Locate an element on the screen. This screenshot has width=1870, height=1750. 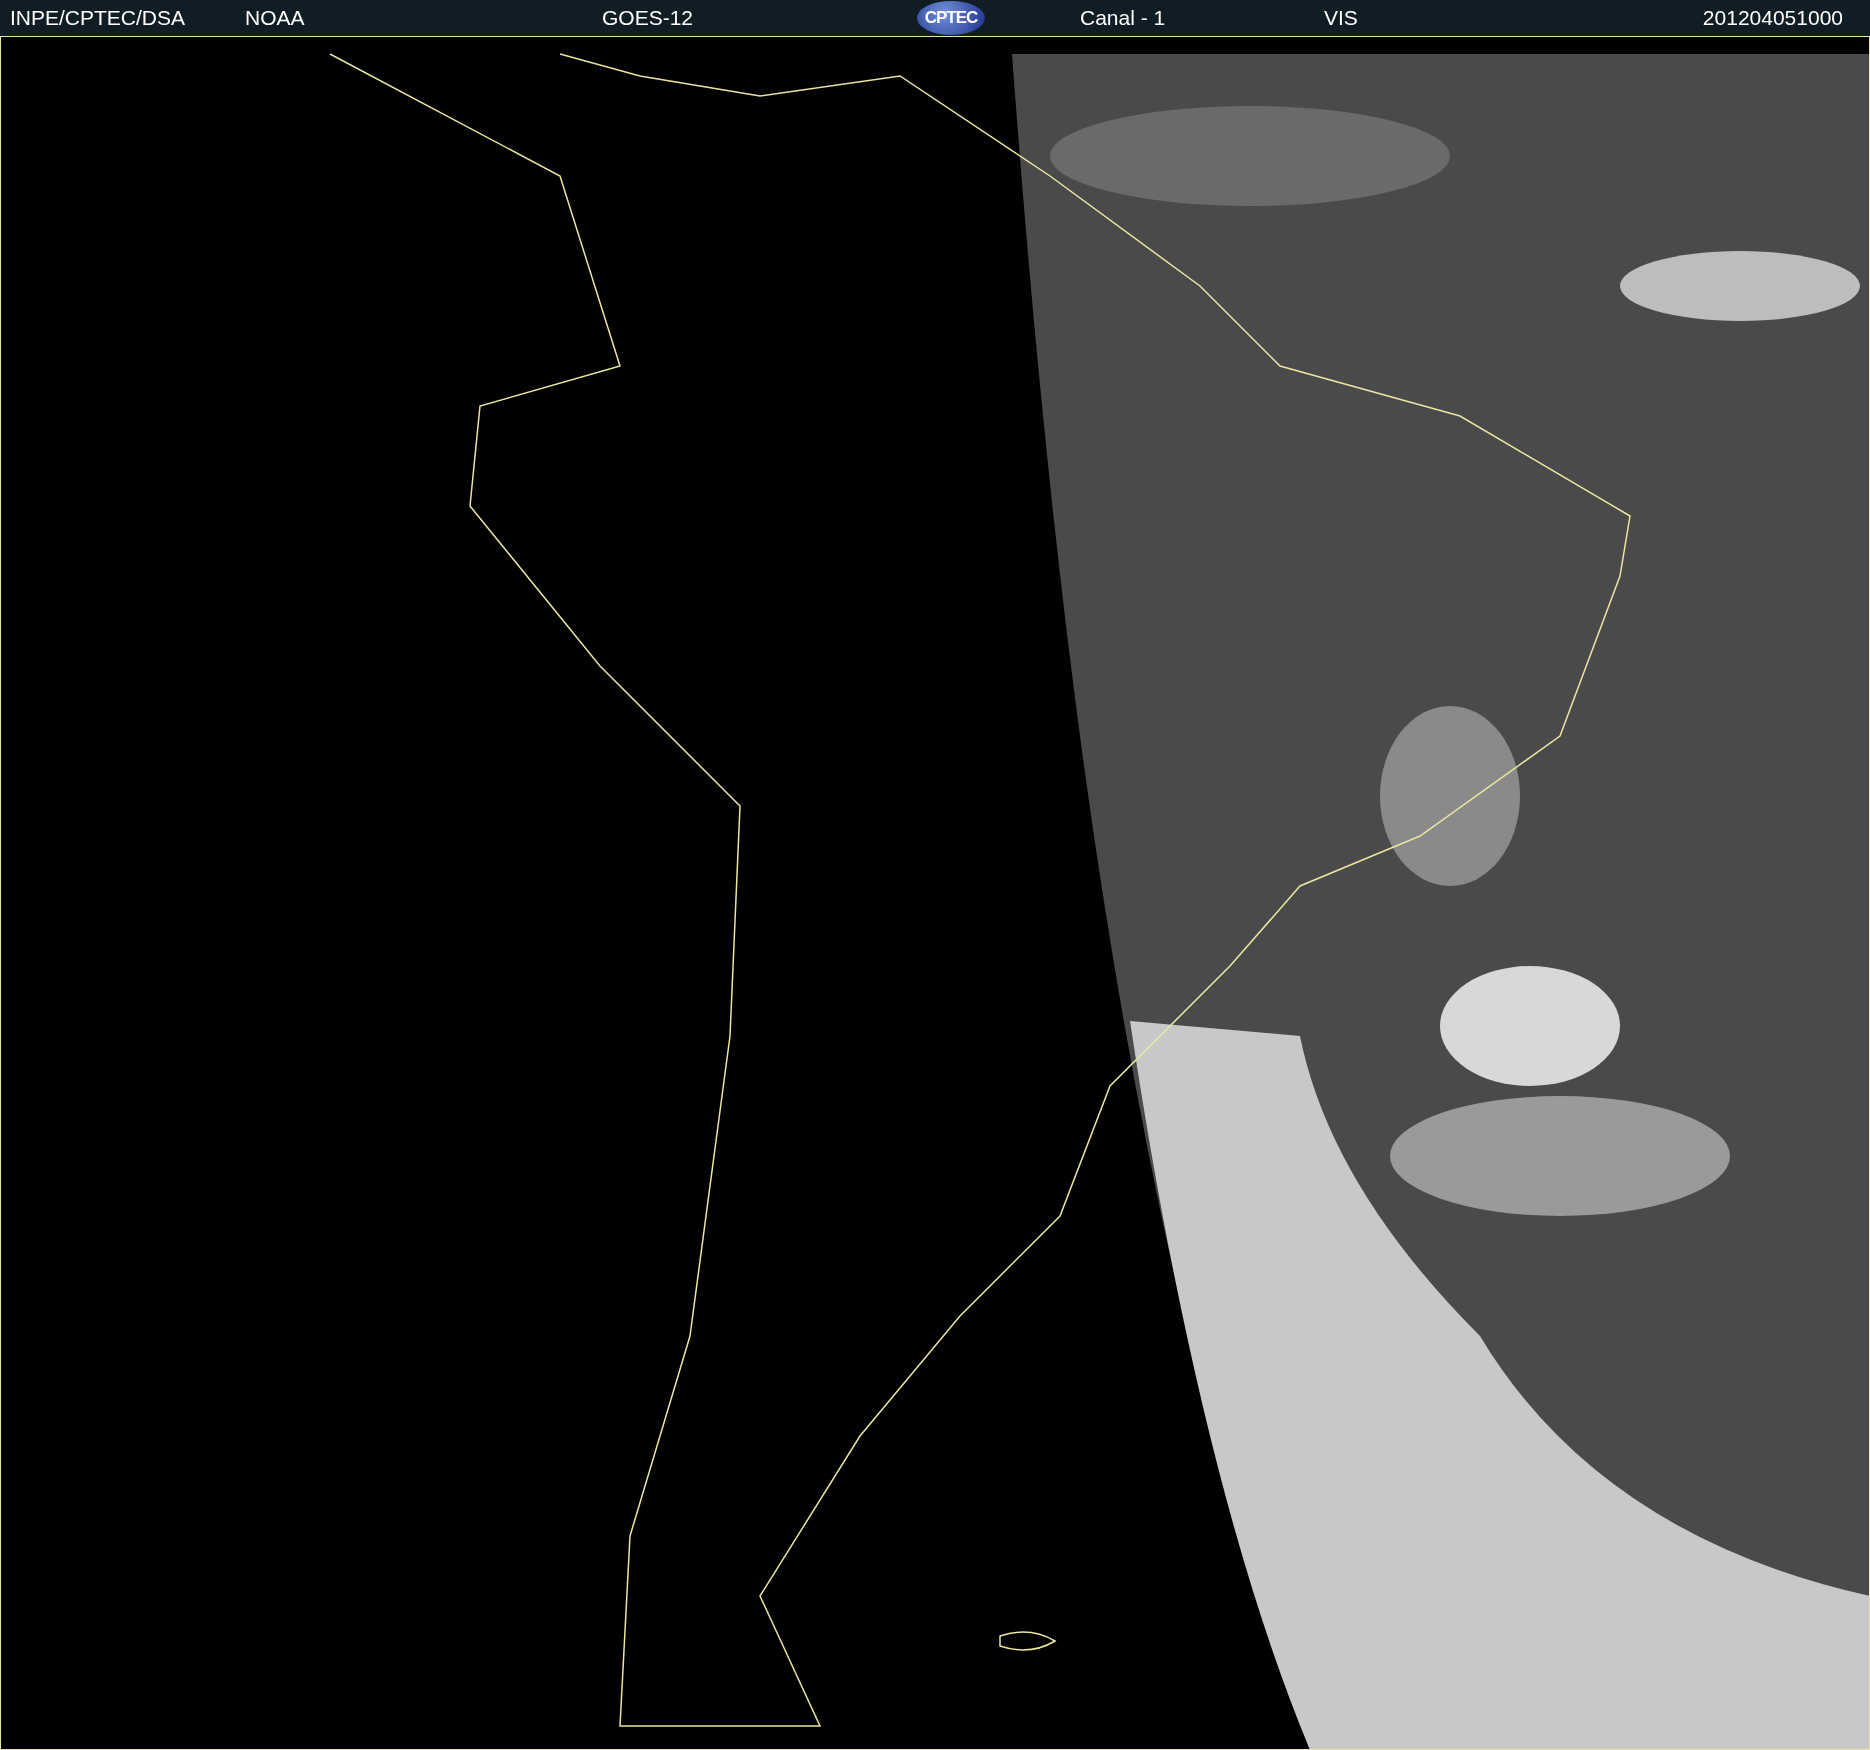
logo: CPTEC is located at coordinates (951, 18).